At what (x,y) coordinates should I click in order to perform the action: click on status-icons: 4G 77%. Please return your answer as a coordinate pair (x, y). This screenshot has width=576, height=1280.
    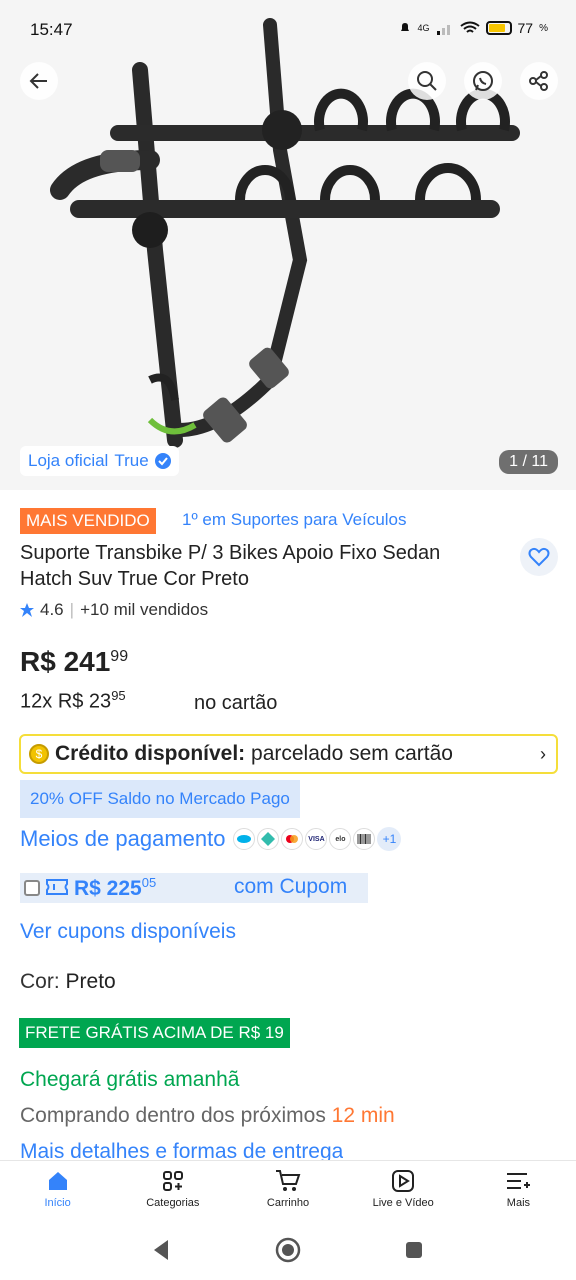
    Looking at the image, I should click on (473, 28).